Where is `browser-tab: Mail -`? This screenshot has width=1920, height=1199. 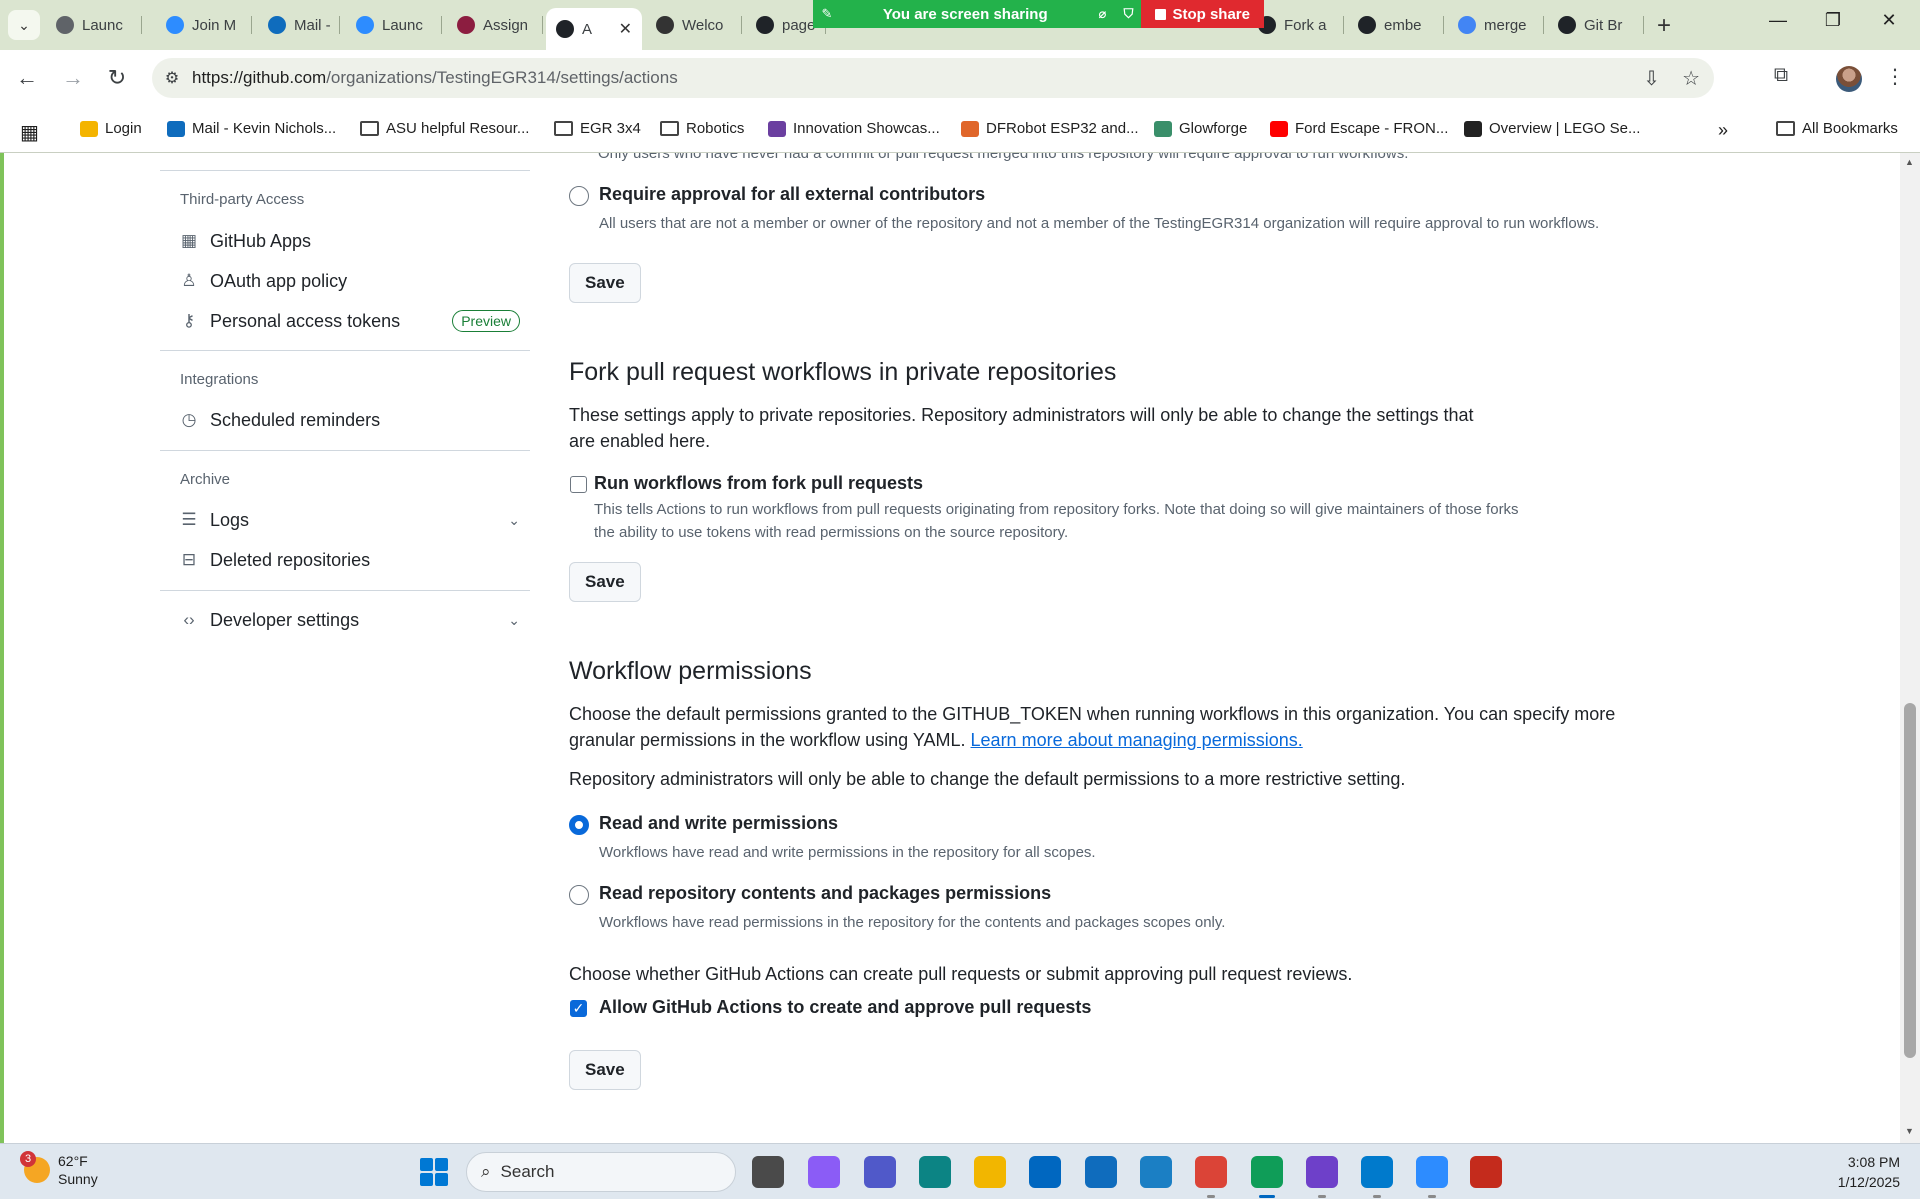 browser-tab: Mail - is located at coordinates (299, 25).